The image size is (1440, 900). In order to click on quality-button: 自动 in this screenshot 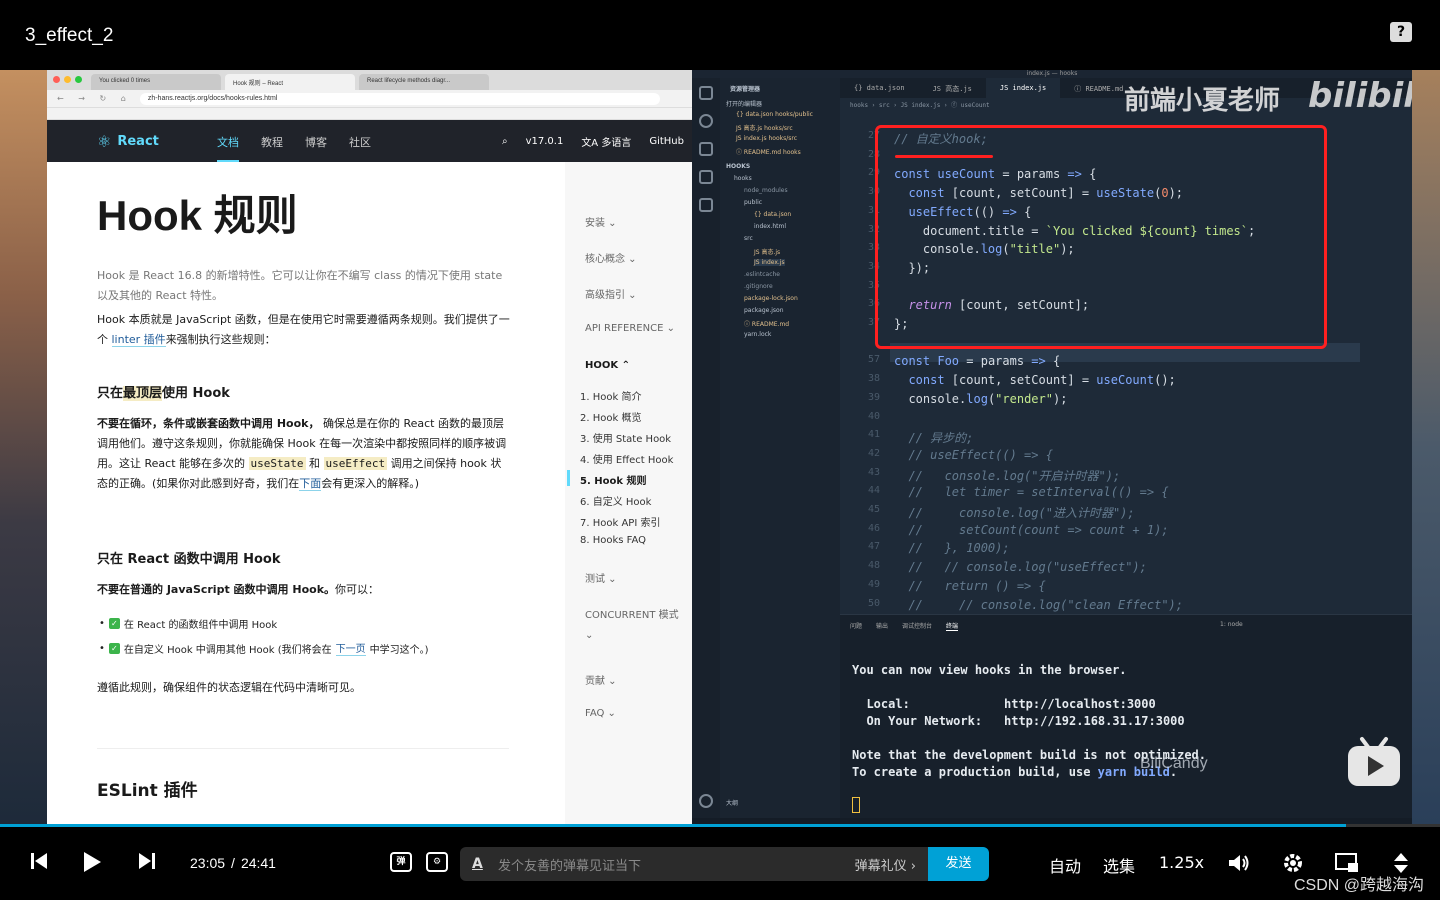, I will do `click(1065, 865)`.